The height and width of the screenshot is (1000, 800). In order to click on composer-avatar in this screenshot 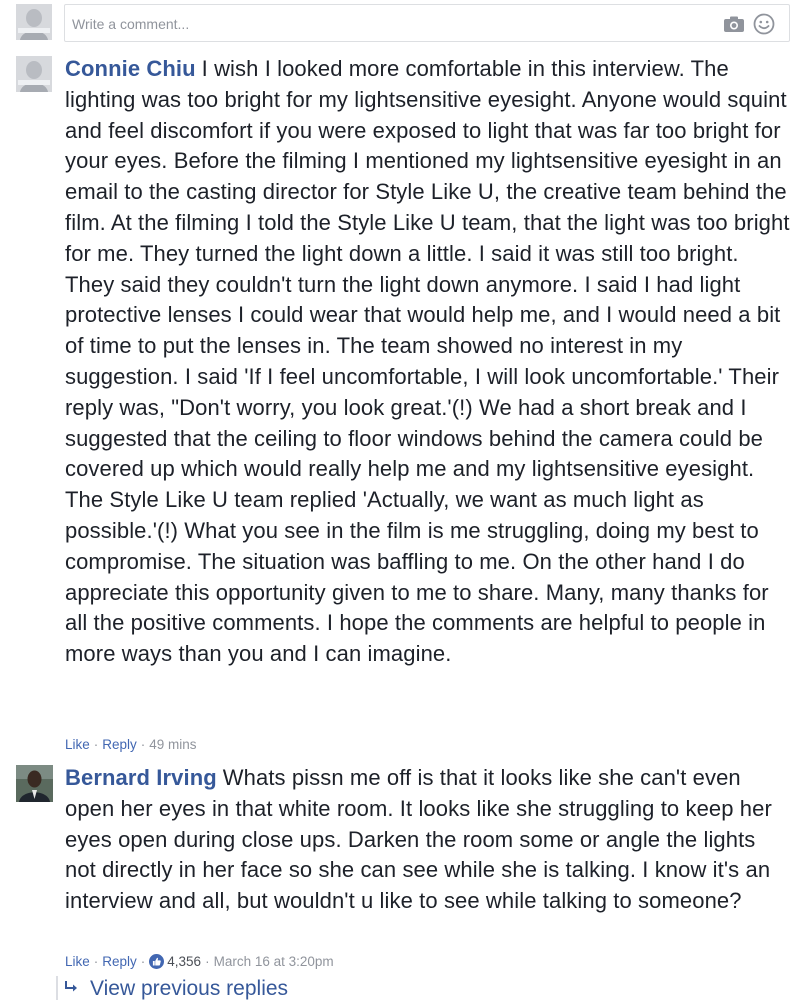, I will do `click(34, 22)`.